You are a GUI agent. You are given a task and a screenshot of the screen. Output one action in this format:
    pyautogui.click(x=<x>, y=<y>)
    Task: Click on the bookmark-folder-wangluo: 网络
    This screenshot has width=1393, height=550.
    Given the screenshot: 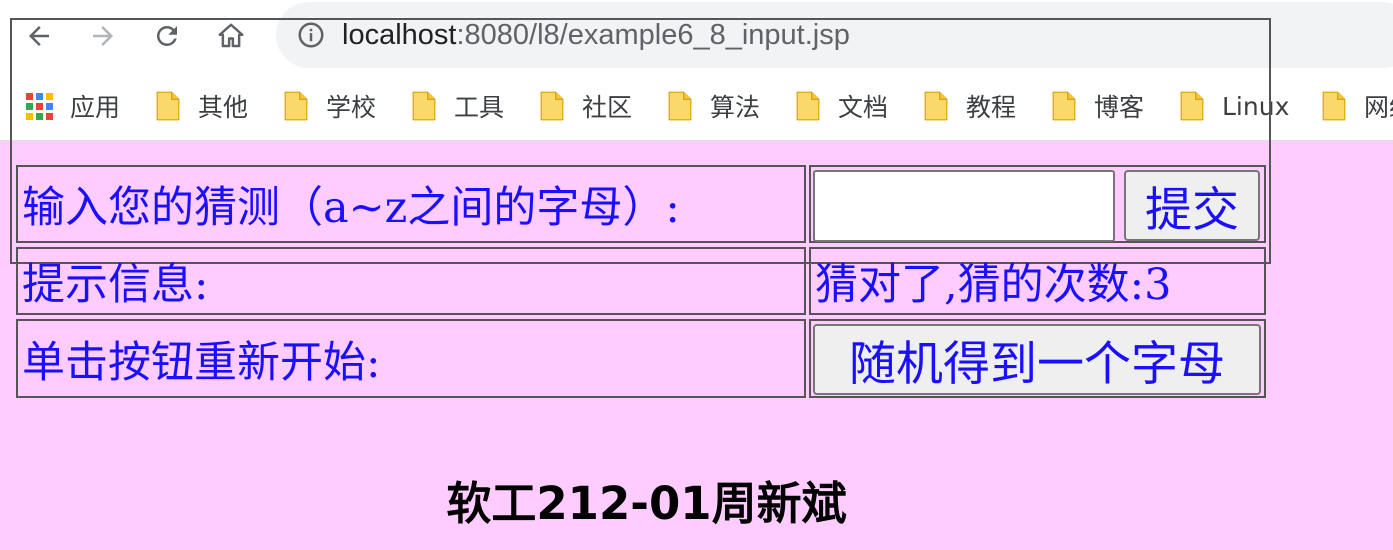 What is the action you would take?
    pyautogui.click(x=1357, y=106)
    